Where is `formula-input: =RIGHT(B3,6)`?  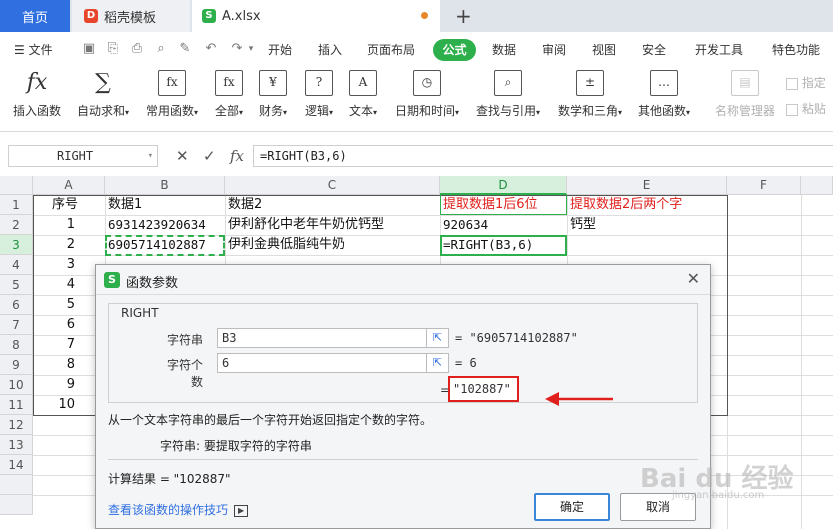 formula-input: =RIGHT(B3,6) is located at coordinates (543, 156).